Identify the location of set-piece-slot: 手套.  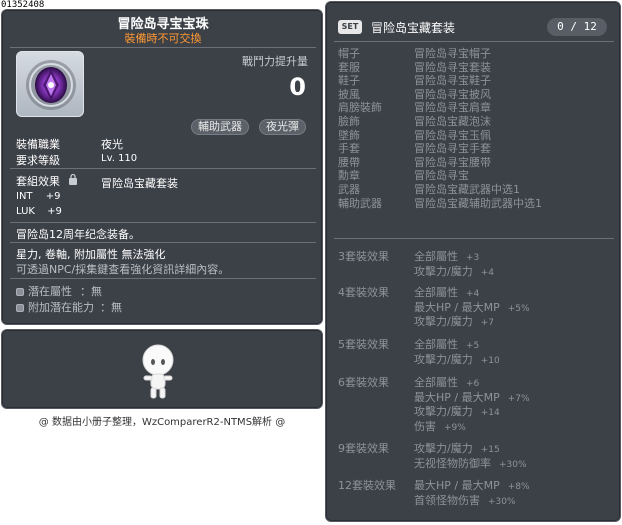
(349, 149).